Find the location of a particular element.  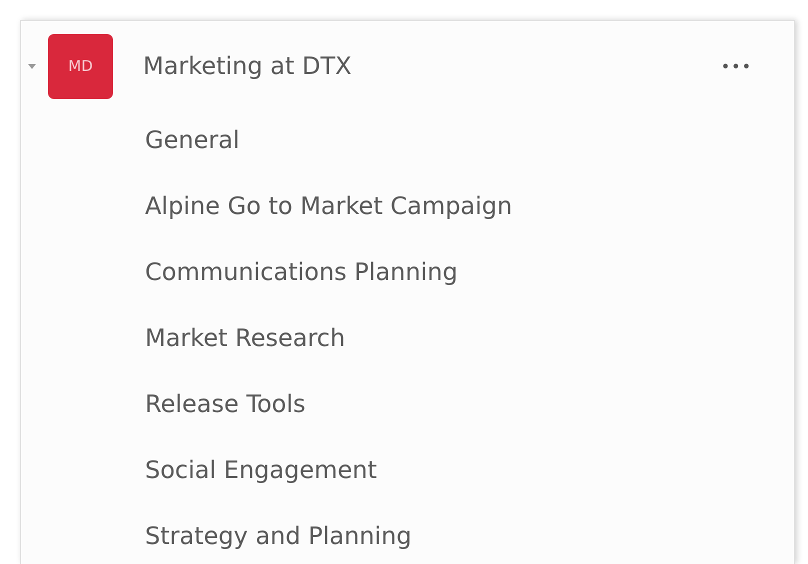

channel-item: Social Engagement is located at coordinates (469, 470).